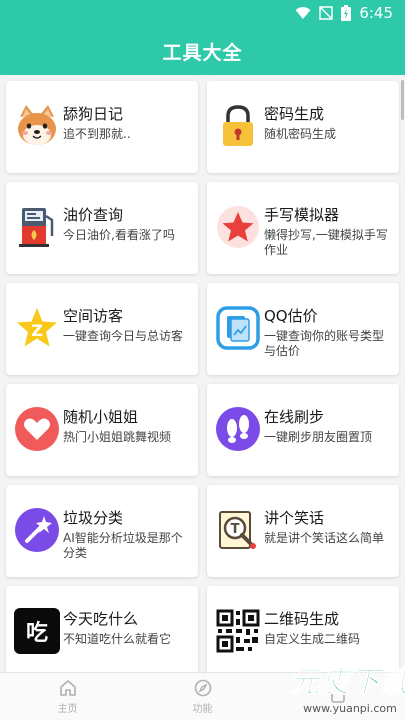 Image resolution: width=405 pixels, height=720 pixels. What do you see at coordinates (376, 13) in the screenshot?
I see `status-time: 6:45` at bounding box center [376, 13].